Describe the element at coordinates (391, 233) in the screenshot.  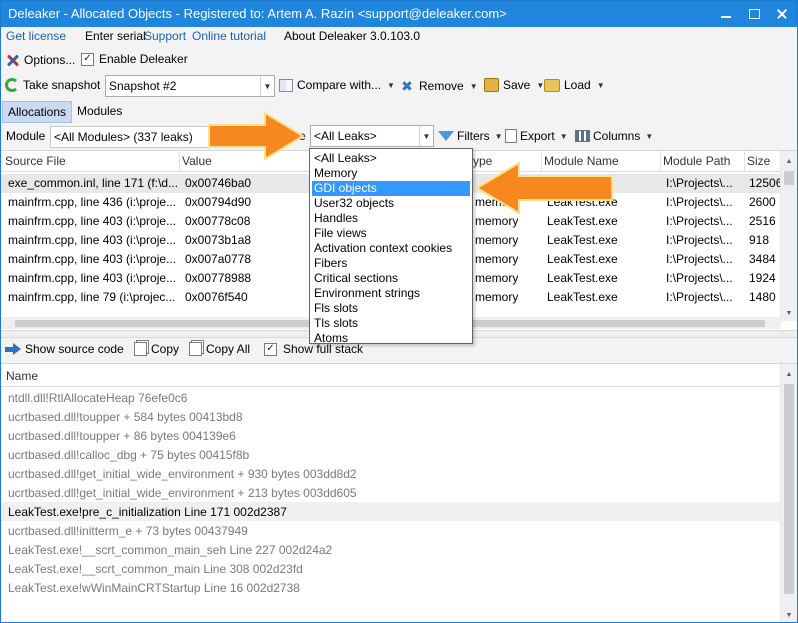
I see `dropdown-item-file-views: File views` at that location.